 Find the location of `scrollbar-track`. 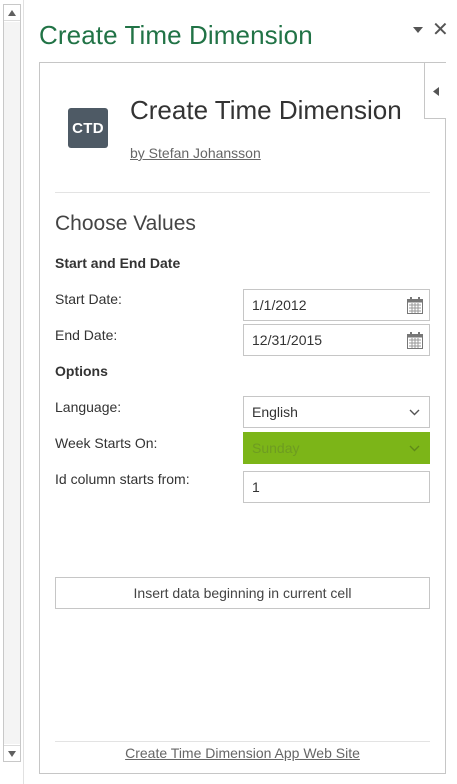

scrollbar-track is located at coordinates (12, 383).